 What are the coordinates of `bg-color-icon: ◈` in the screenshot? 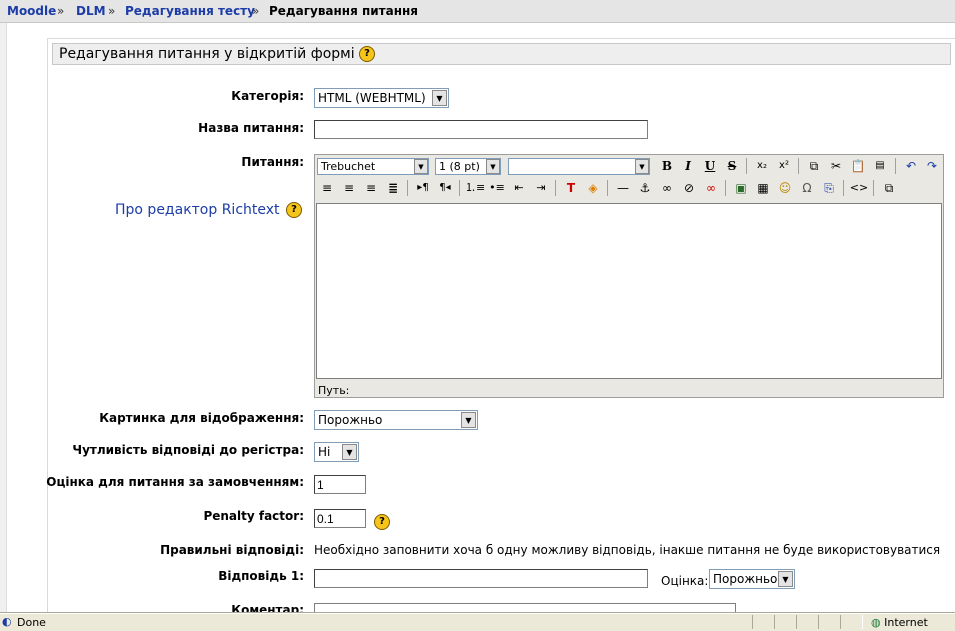 It's located at (593, 188).